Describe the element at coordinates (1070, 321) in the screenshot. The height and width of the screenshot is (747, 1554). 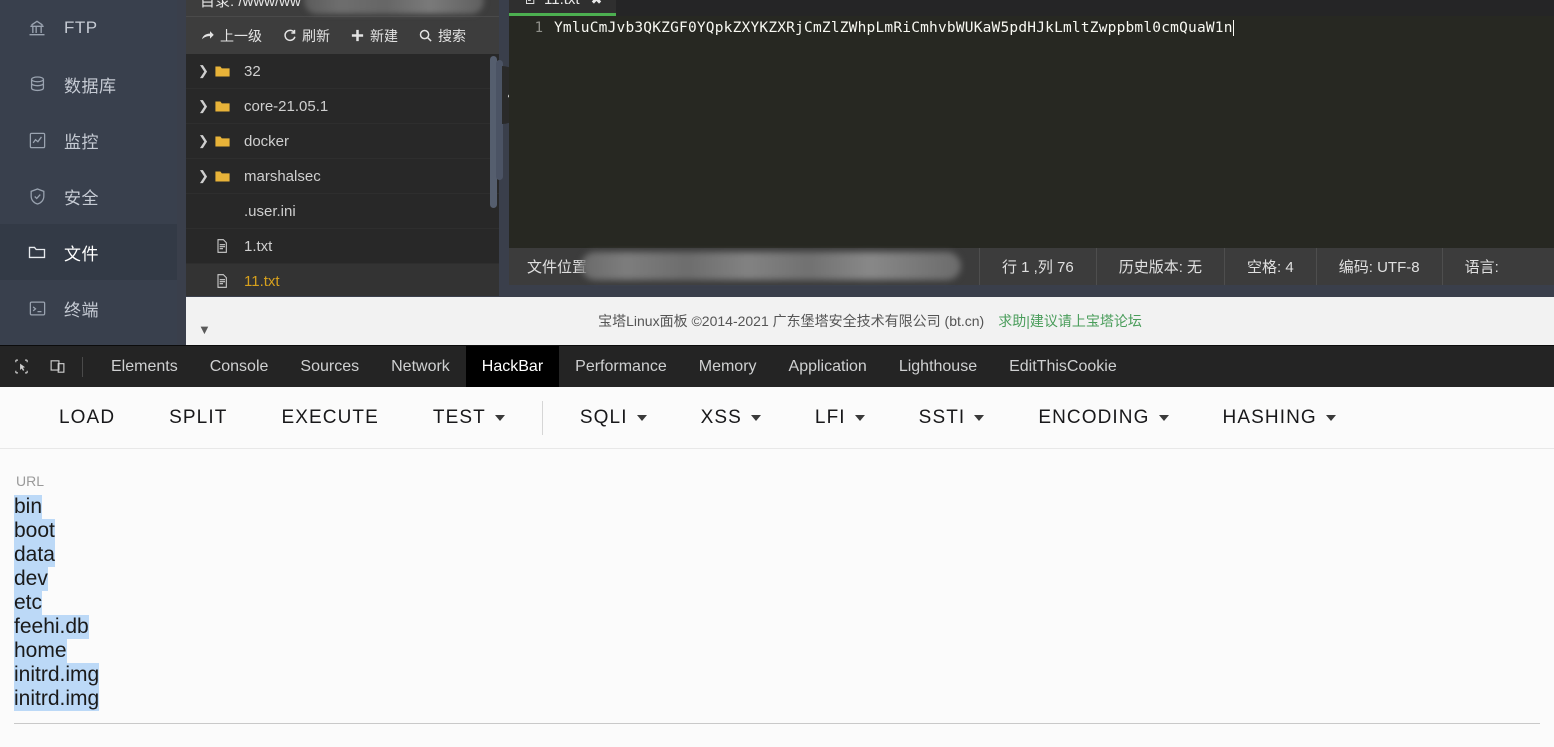
I see `footer-forum-link: 求助|建议请上宝塔论坛` at that location.